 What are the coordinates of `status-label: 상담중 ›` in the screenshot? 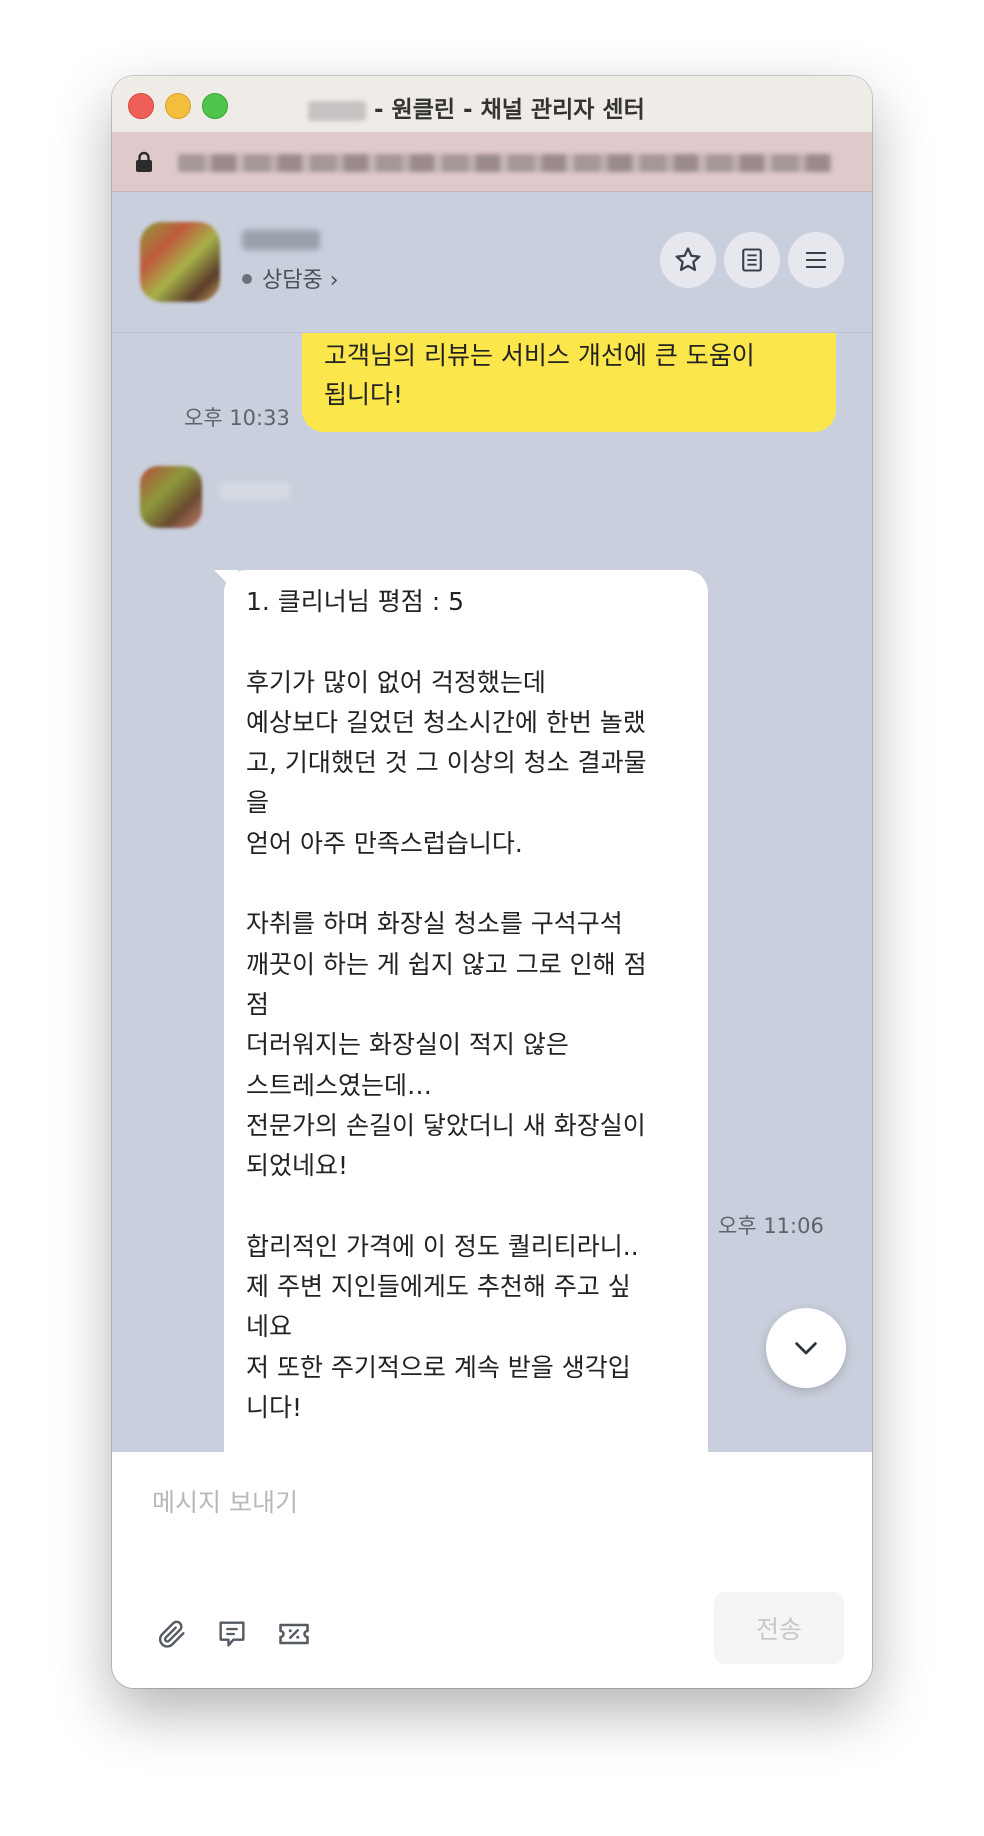 It's located at (300, 280).